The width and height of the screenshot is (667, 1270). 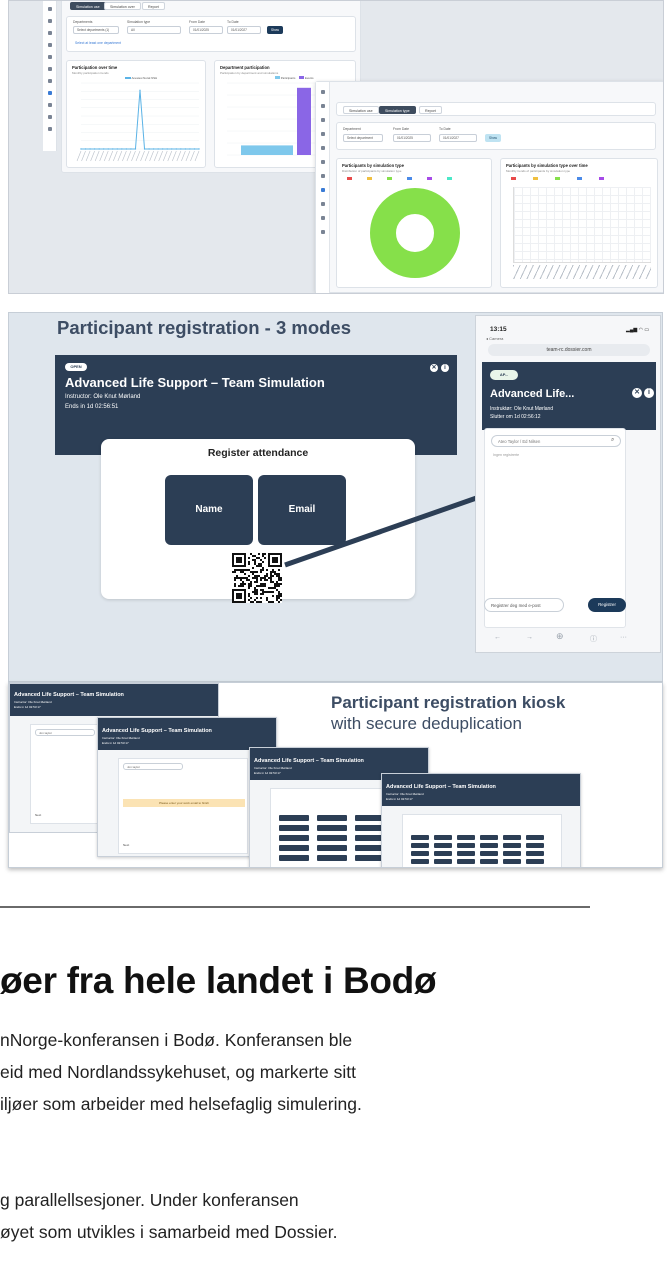 I want to click on tabs-icon: ⓘ, so click(x=593, y=639).